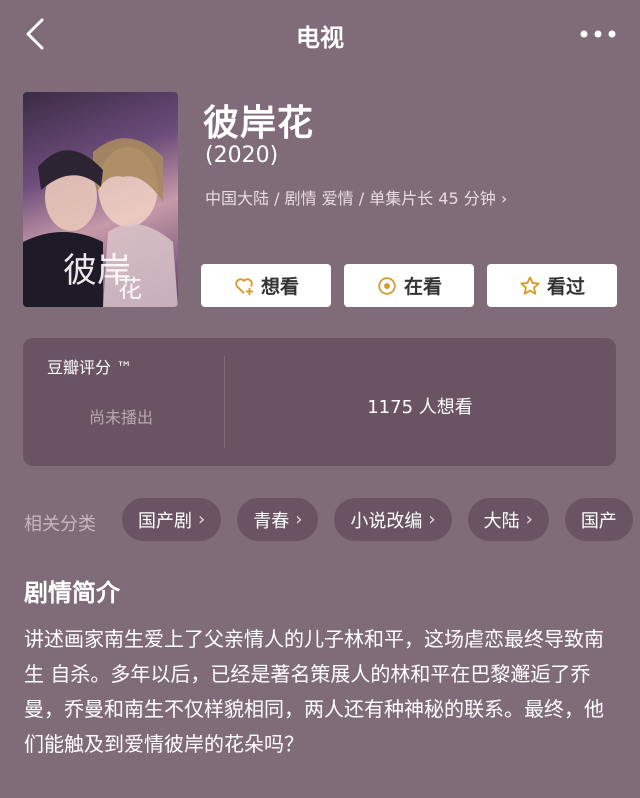 This screenshot has width=640, height=798. I want to click on release-year: (2020), so click(242, 155).